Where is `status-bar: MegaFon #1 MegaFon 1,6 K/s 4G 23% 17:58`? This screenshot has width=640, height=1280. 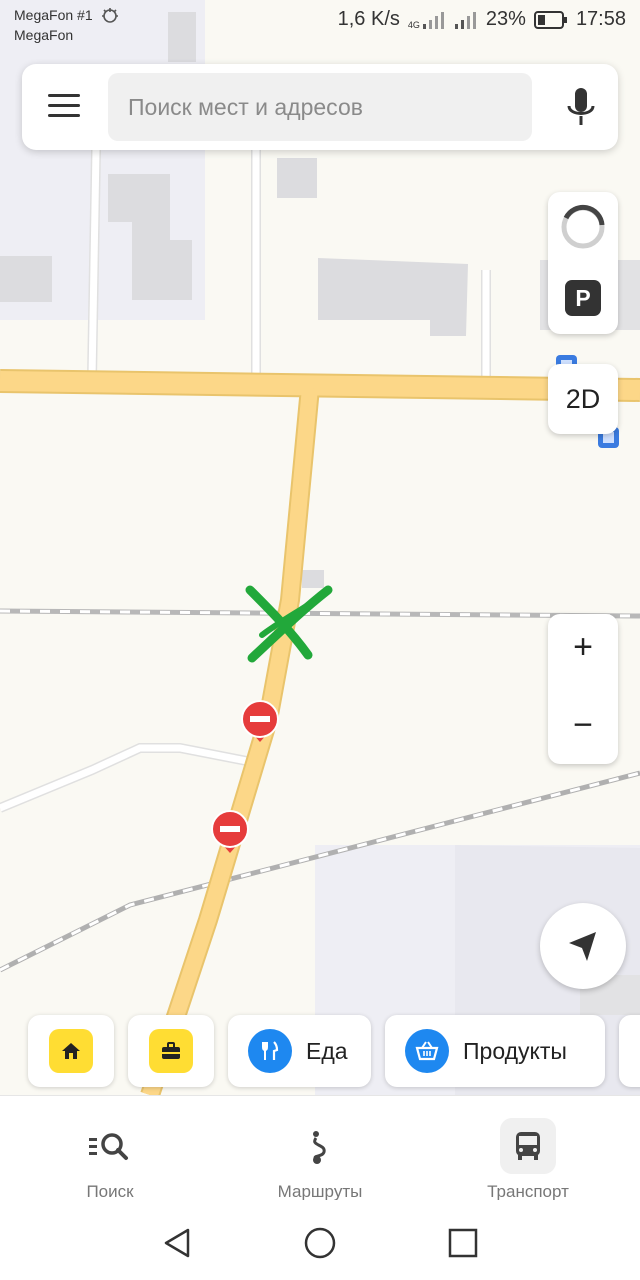 status-bar: MegaFon #1 MegaFon 1,6 K/s 4G 23% 17:58 is located at coordinates (320, 23).